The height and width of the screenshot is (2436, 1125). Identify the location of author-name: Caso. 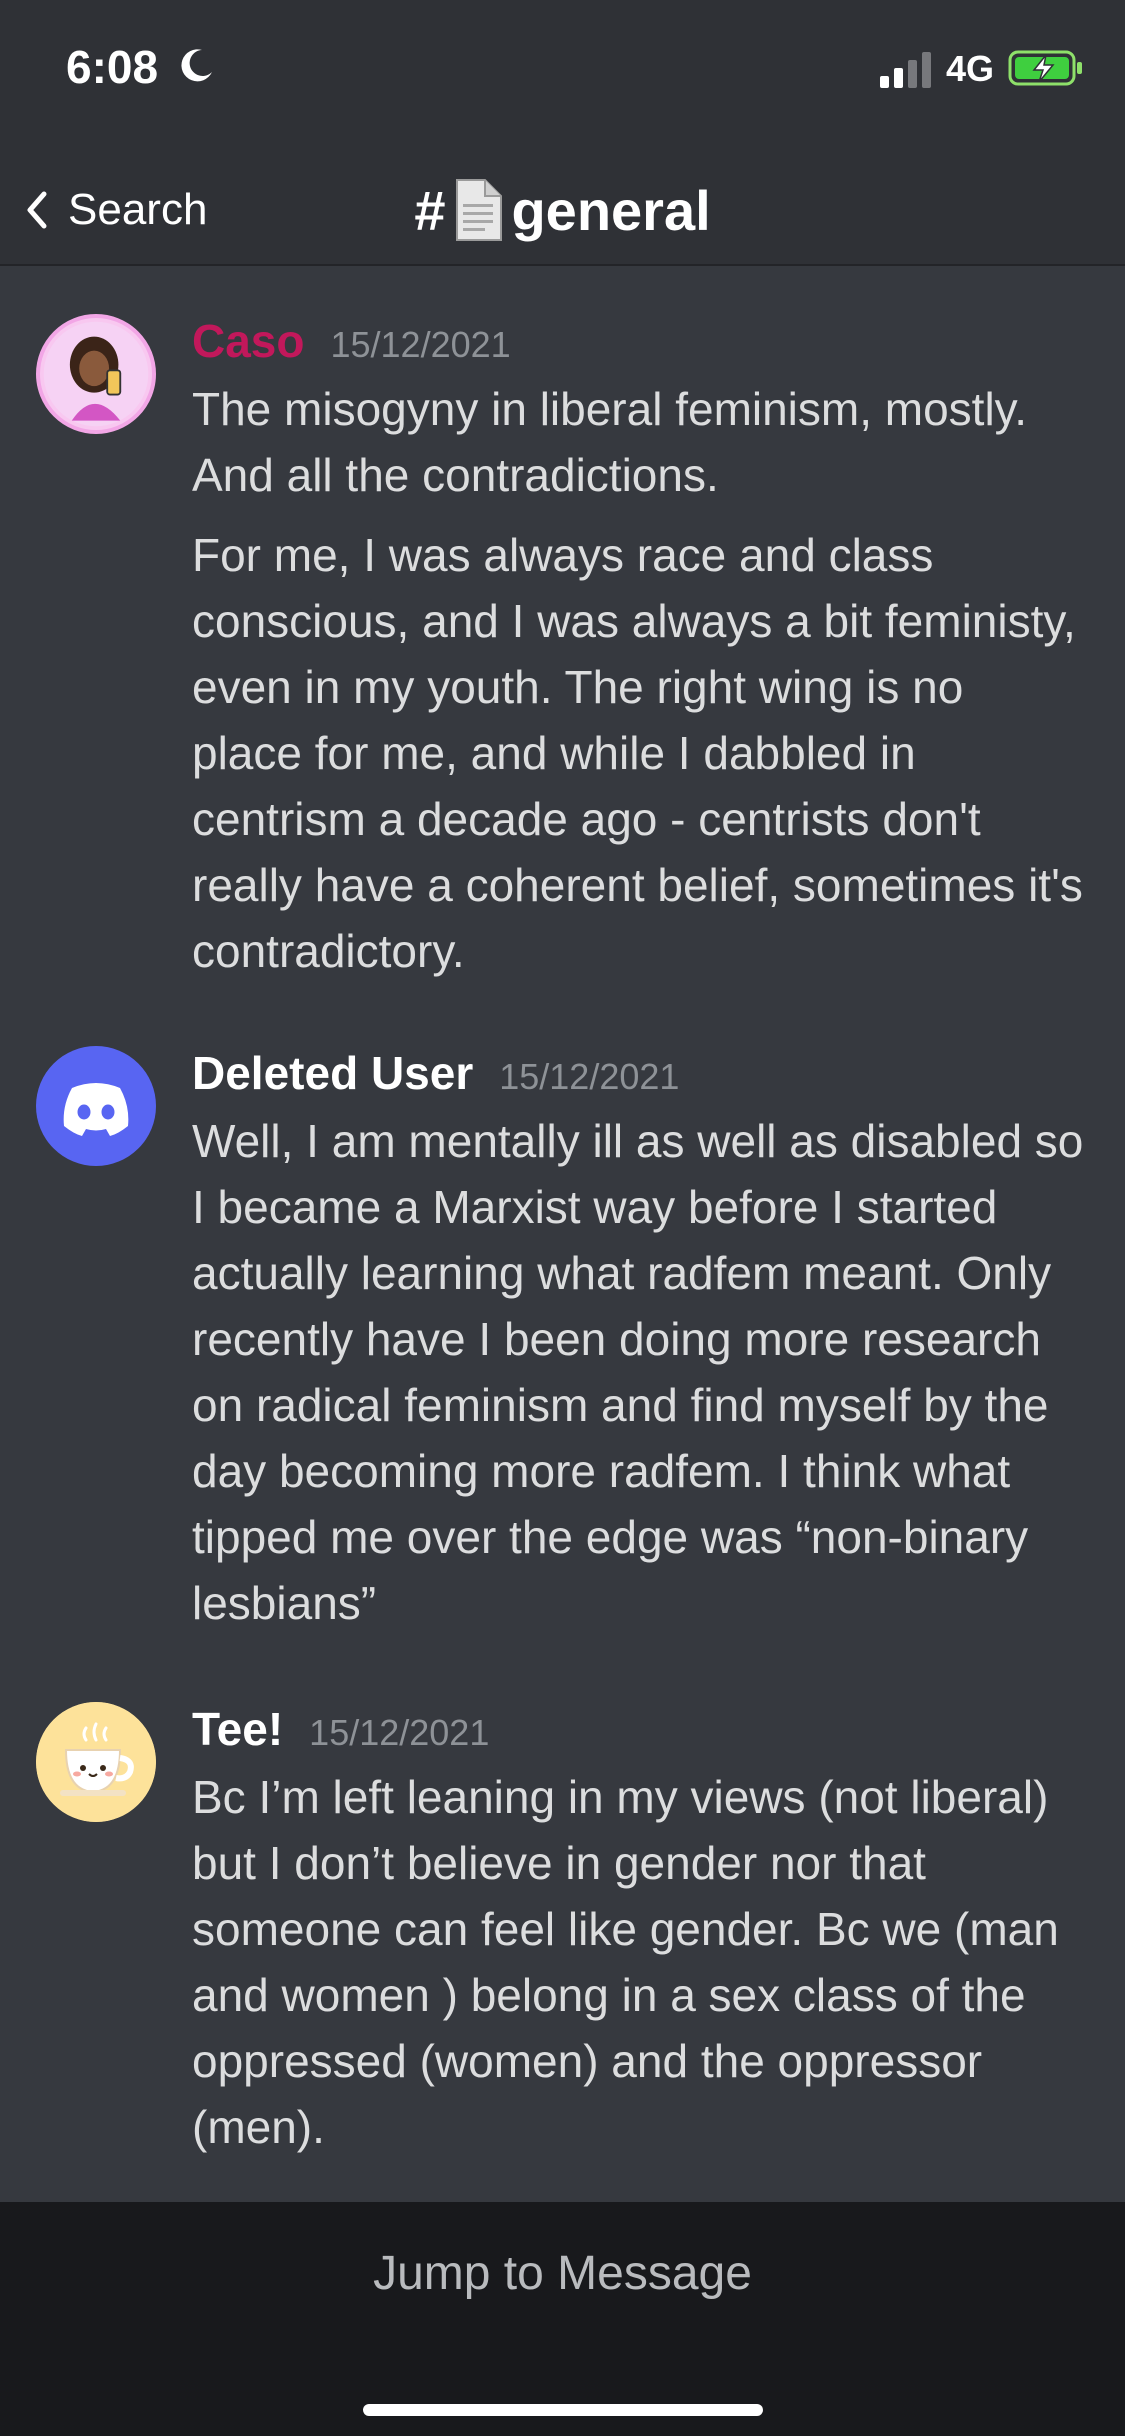
(248, 341).